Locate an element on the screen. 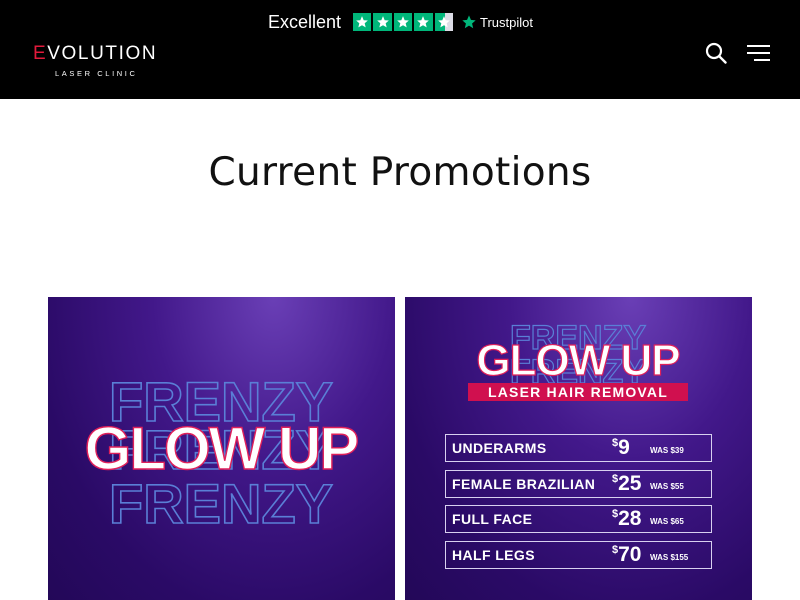  trustpilot-brand: Trustpilot is located at coordinates (506, 22).